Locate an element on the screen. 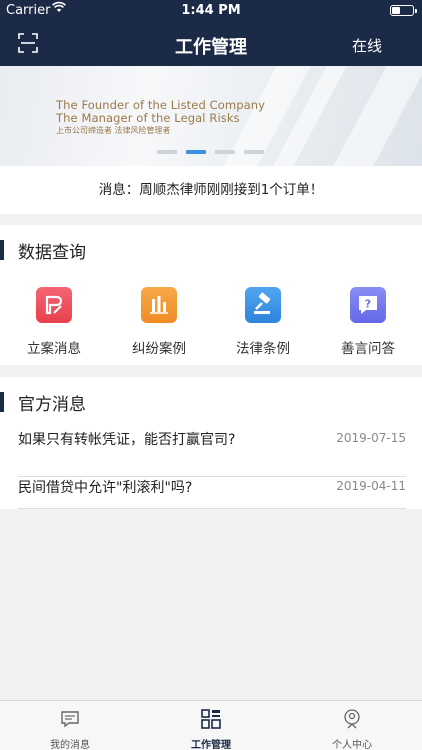 This screenshot has height=750, width=422. online-status-button: 在线 is located at coordinates (367, 45).